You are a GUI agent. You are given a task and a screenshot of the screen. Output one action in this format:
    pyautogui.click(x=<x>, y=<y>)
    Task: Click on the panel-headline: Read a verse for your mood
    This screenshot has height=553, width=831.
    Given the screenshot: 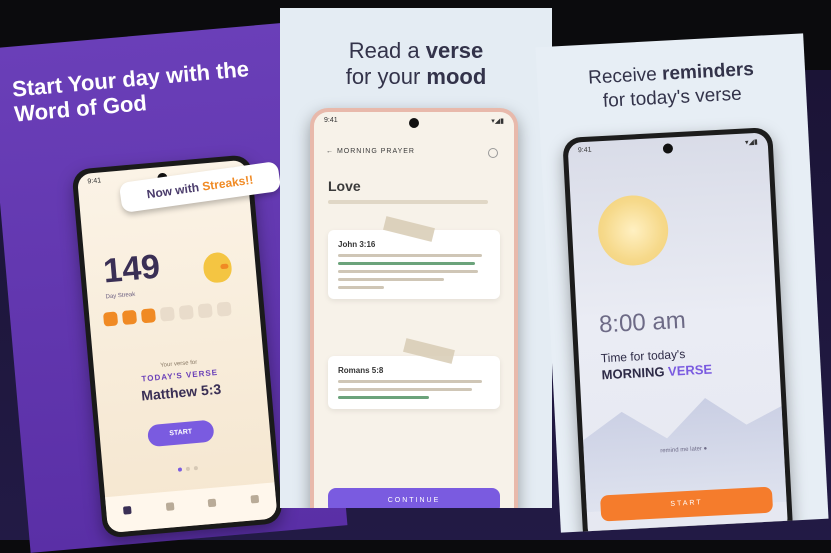 What is the action you would take?
    pyautogui.click(x=416, y=64)
    